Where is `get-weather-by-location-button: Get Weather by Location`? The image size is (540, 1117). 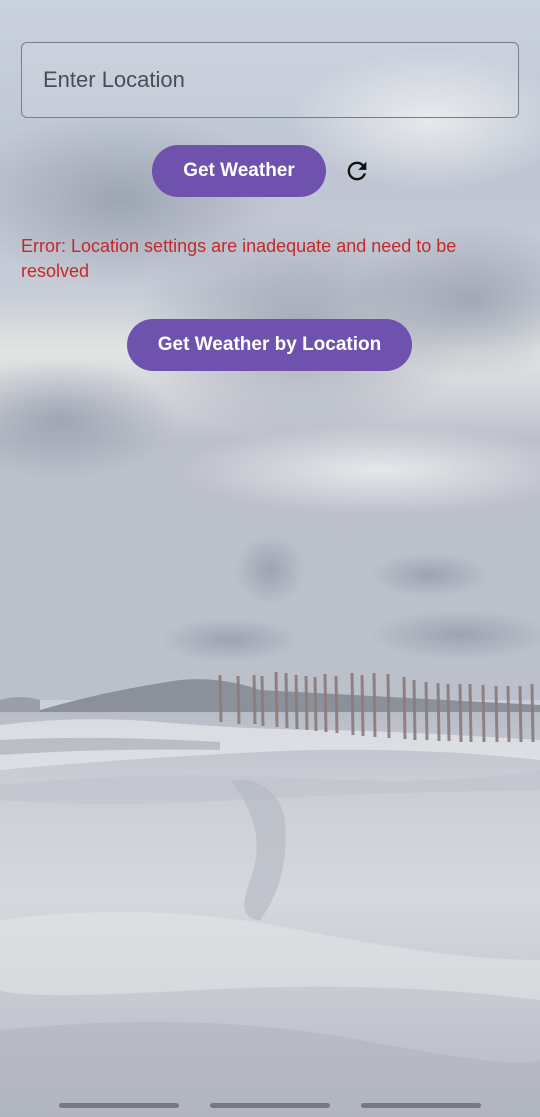
get-weather-by-location-button: Get Weather by Location is located at coordinates (269, 345).